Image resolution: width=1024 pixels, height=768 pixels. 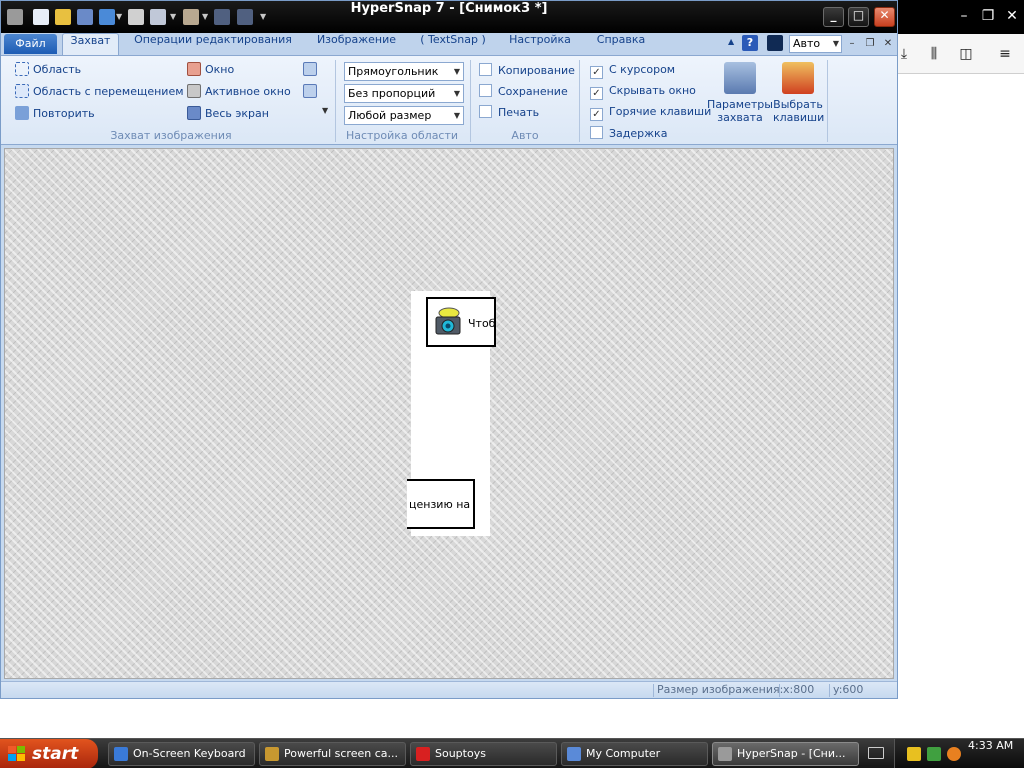 I want to click on tab-file: Файл, so click(x=30, y=44).